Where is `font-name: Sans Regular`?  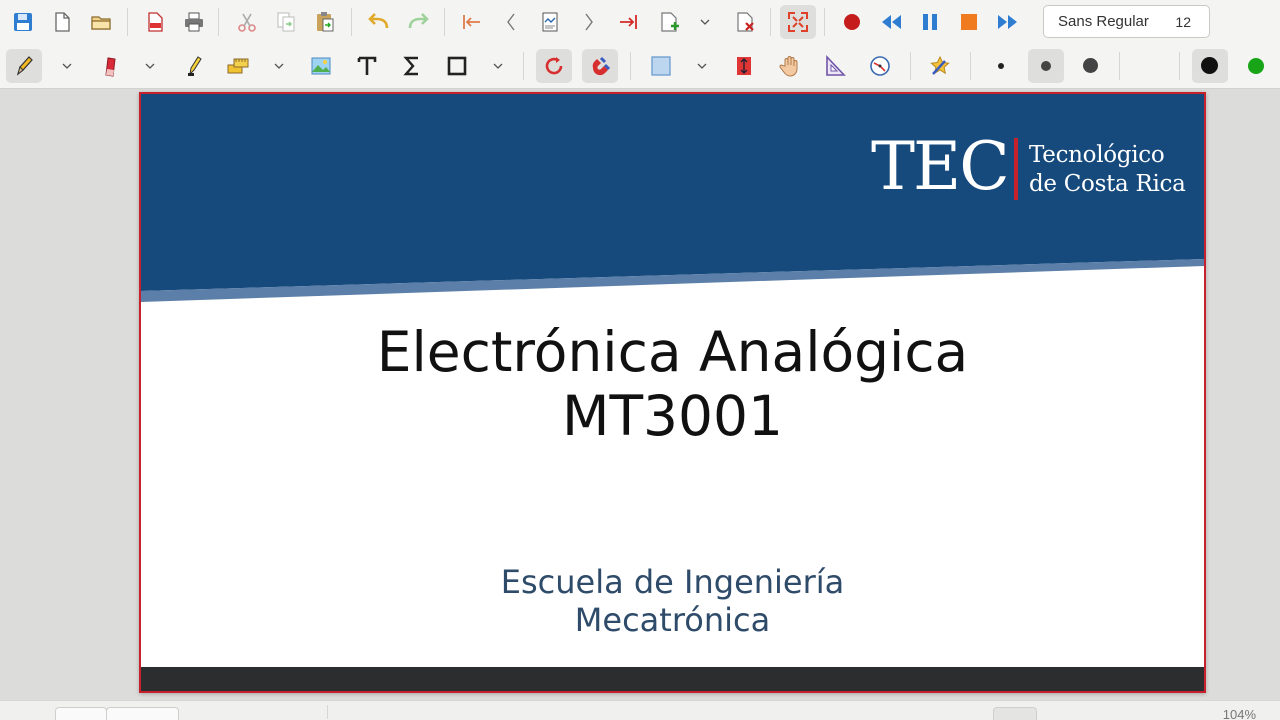 font-name: Sans Regular is located at coordinates (1103, 21).